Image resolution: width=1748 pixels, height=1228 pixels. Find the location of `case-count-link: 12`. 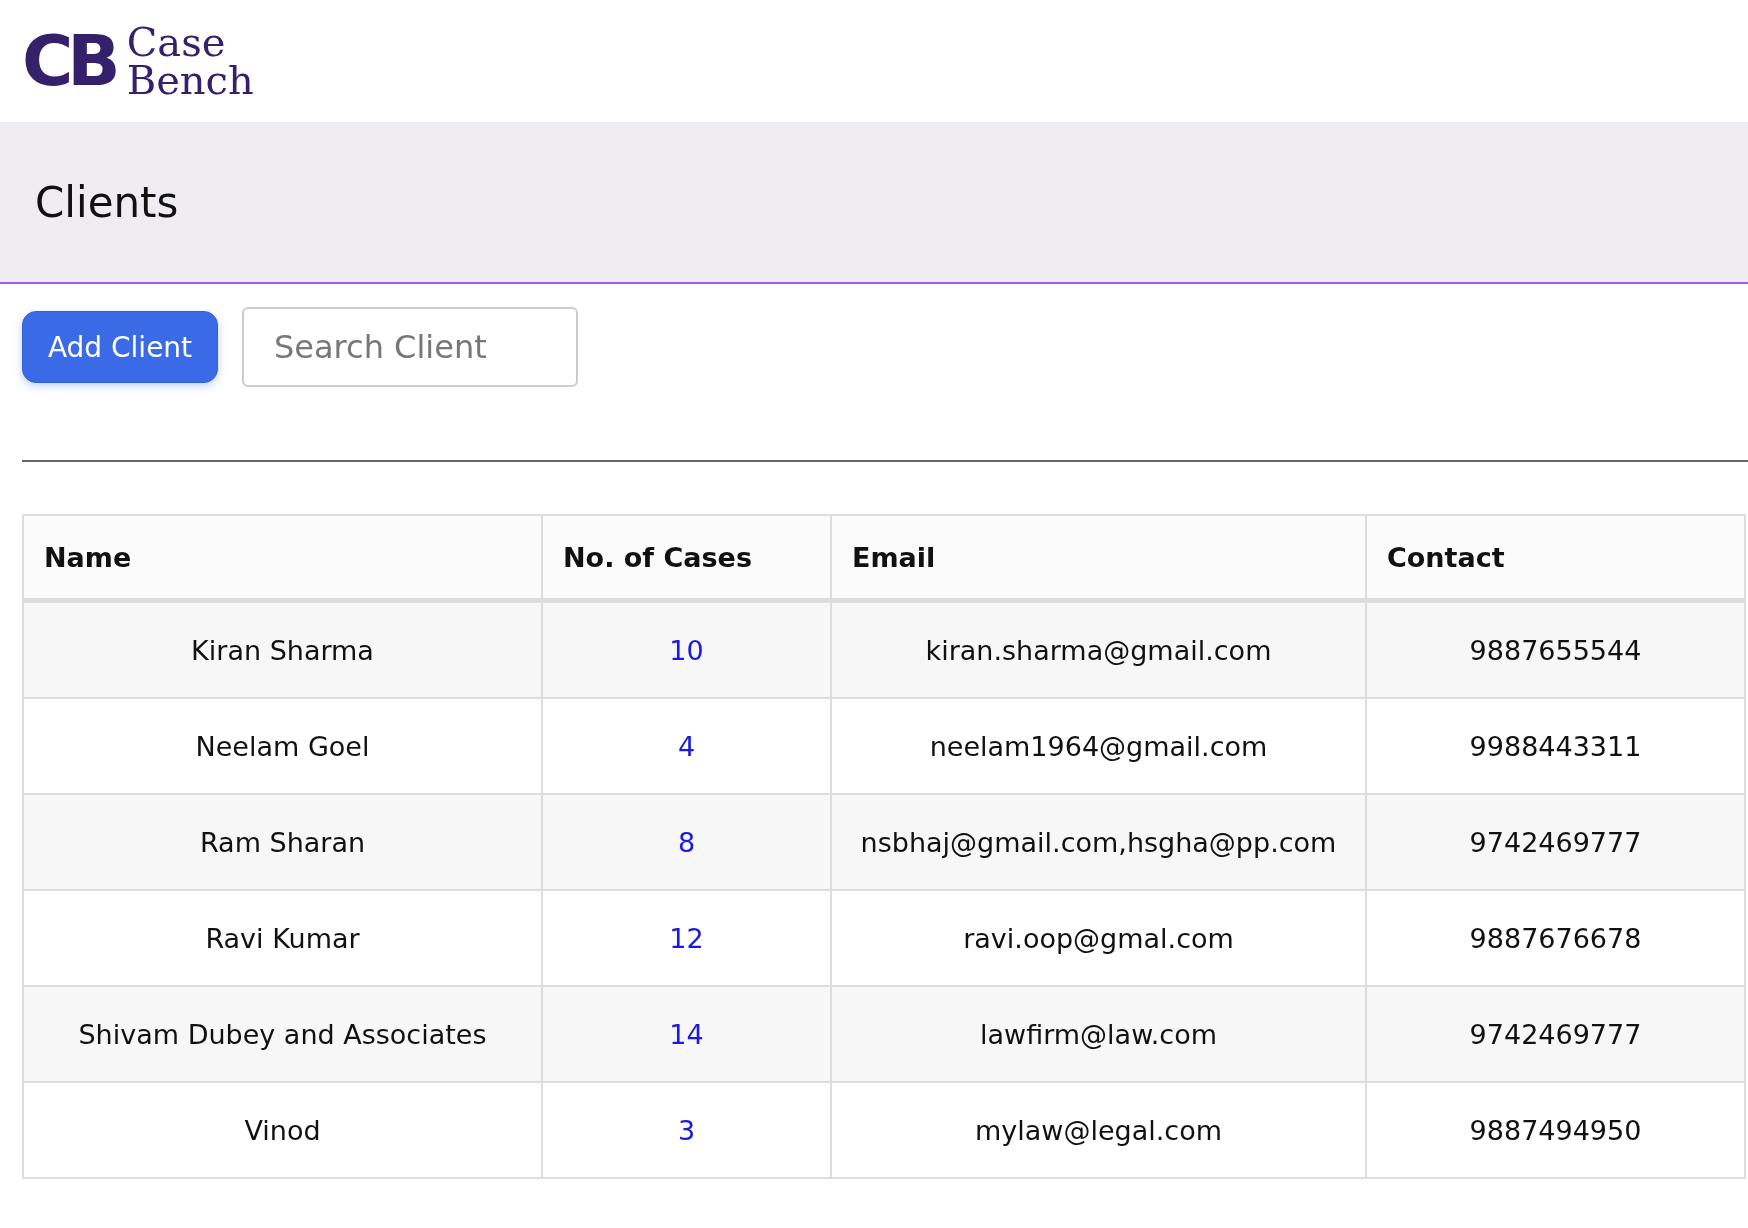

case-count-link: 12 is located at coordinates (686, 938).